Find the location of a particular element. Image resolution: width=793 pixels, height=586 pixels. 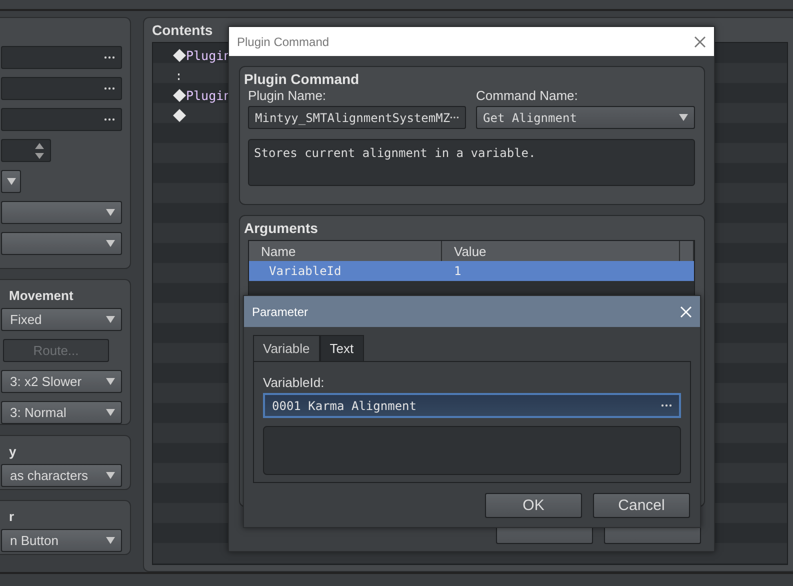

cancel-button: Cancel is located at coordinates (641, 505).